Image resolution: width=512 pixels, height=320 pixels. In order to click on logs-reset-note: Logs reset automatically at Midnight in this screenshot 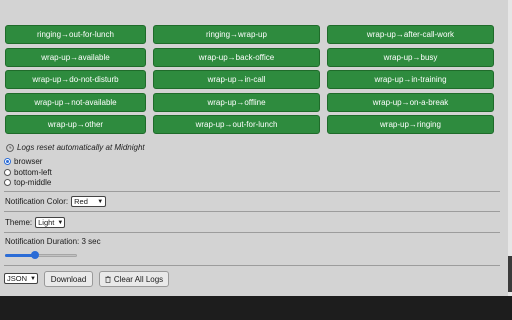, I will do `click(75, 147)`.